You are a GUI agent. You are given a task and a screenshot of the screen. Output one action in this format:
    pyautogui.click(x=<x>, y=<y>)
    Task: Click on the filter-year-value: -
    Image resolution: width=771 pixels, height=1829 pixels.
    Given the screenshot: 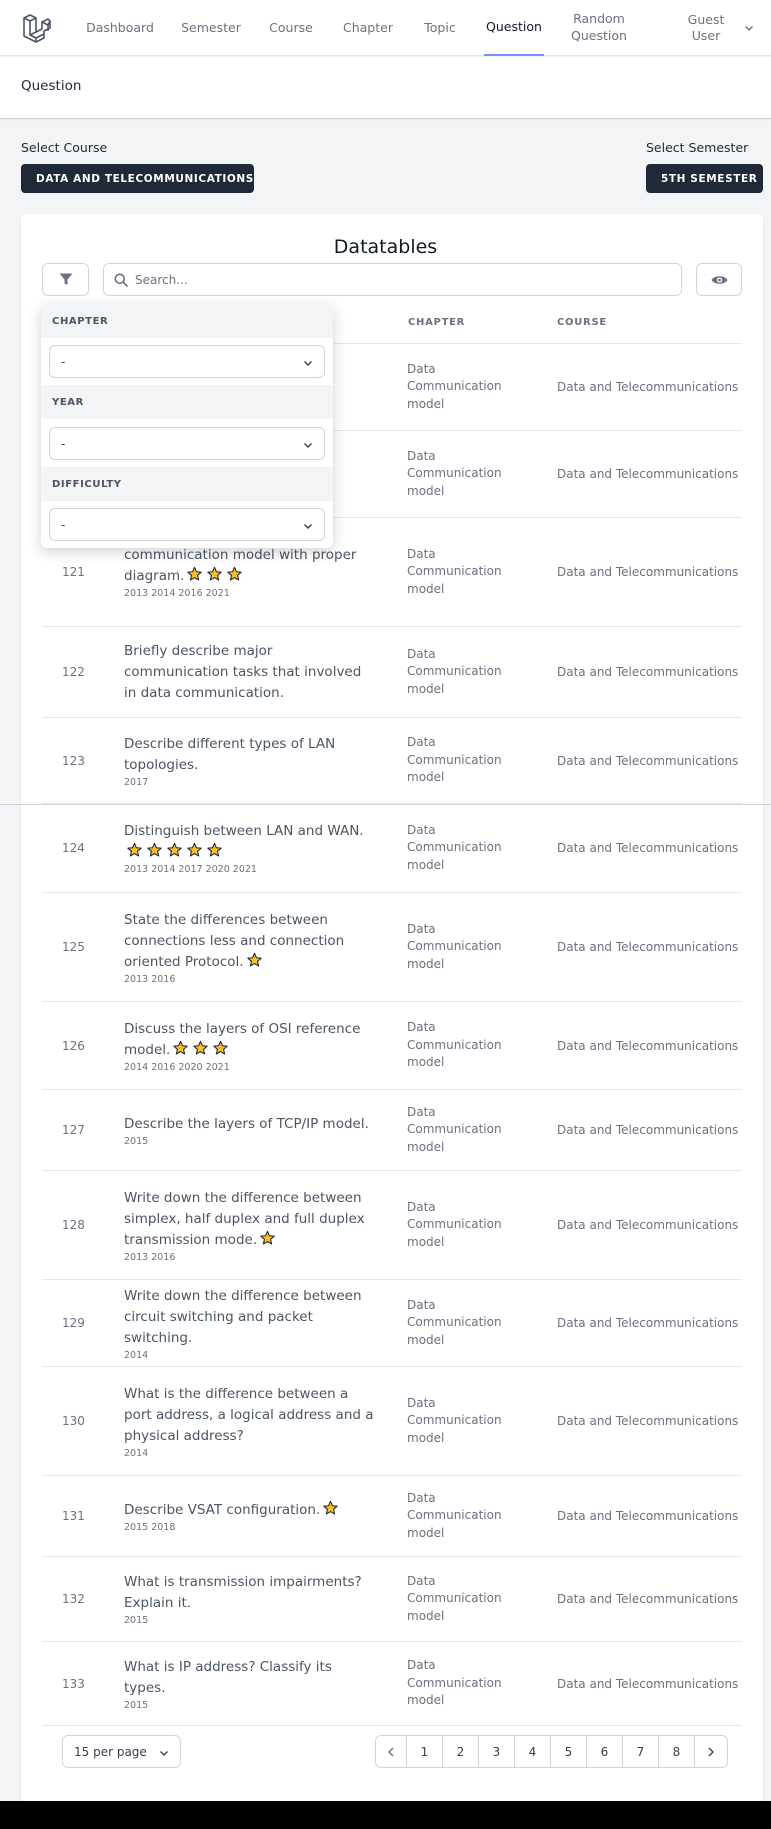 What is the action you would take?
    pyautogui.click(x=63, y=443)
    